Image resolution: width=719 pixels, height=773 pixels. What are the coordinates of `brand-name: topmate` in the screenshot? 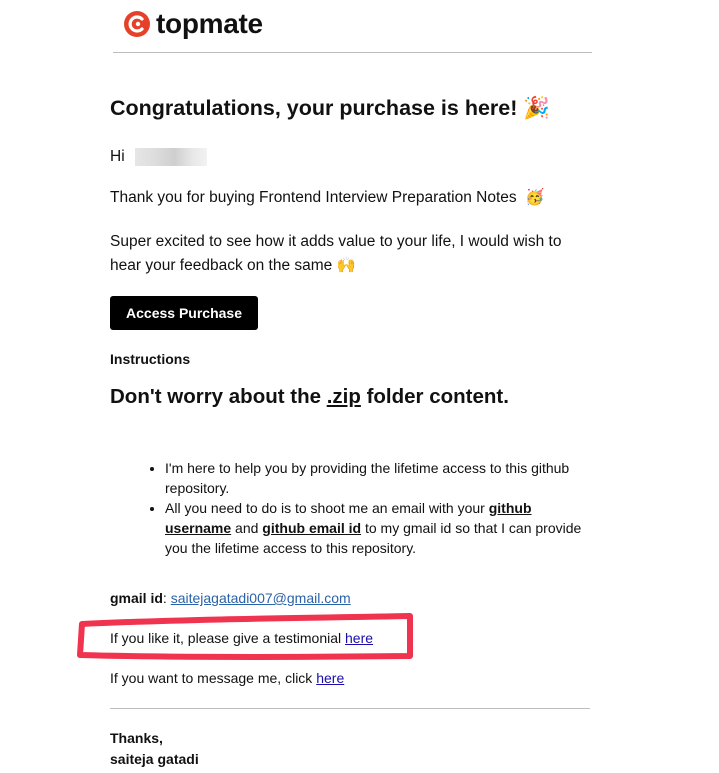 It's located at (209, 23).